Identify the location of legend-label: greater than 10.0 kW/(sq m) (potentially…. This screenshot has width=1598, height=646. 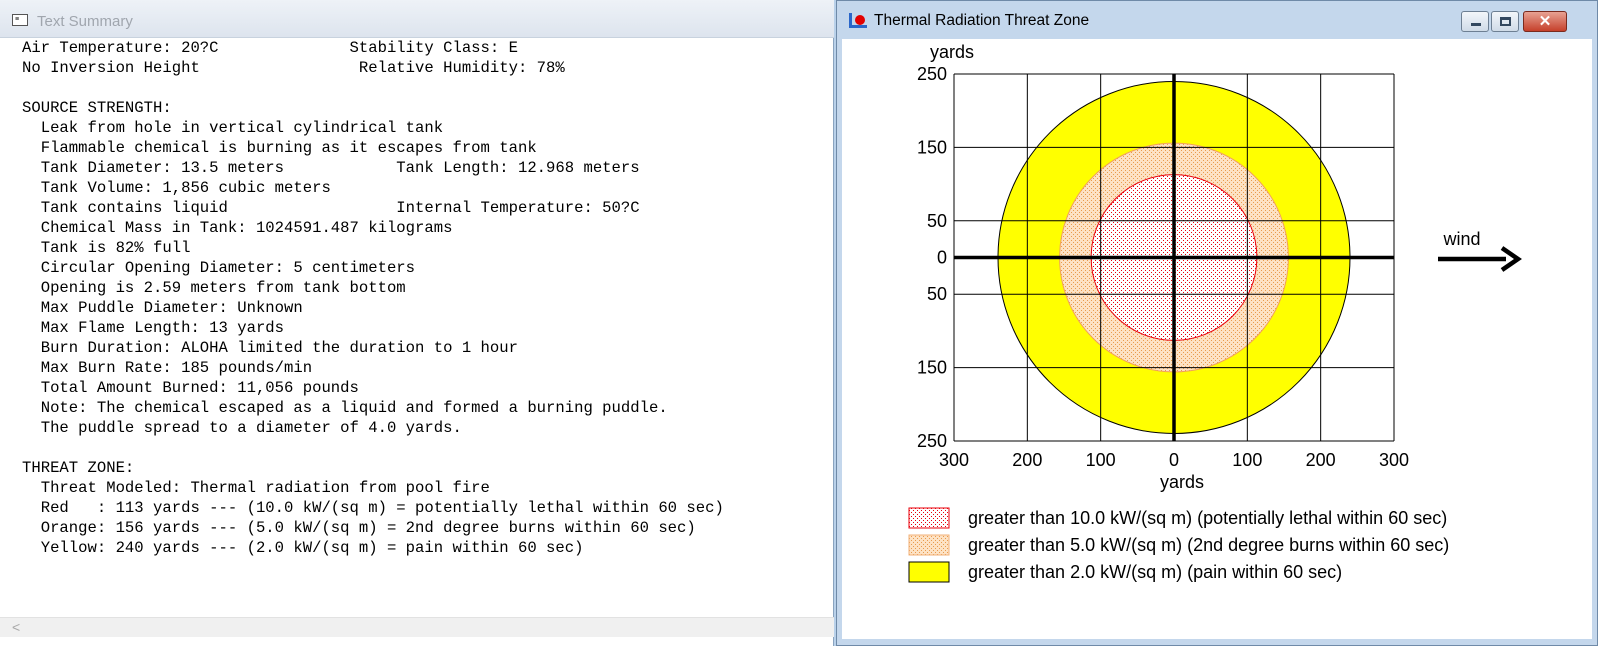
(1207, 518).